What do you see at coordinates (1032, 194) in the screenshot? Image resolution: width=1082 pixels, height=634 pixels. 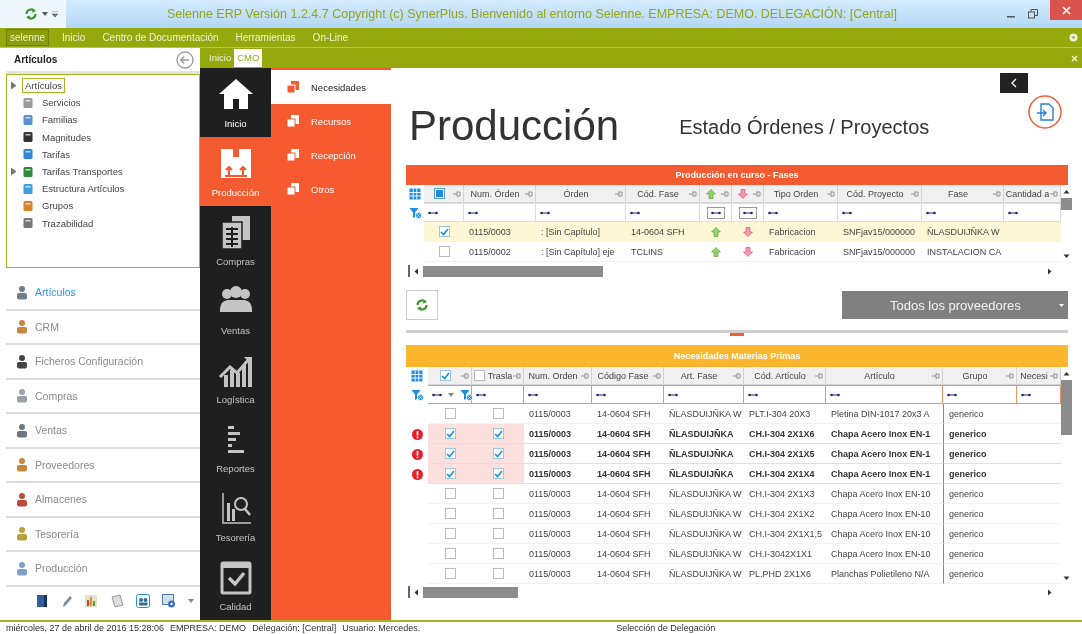 I see `column-header: Cantidad a` at bounding box center [1032, 194].